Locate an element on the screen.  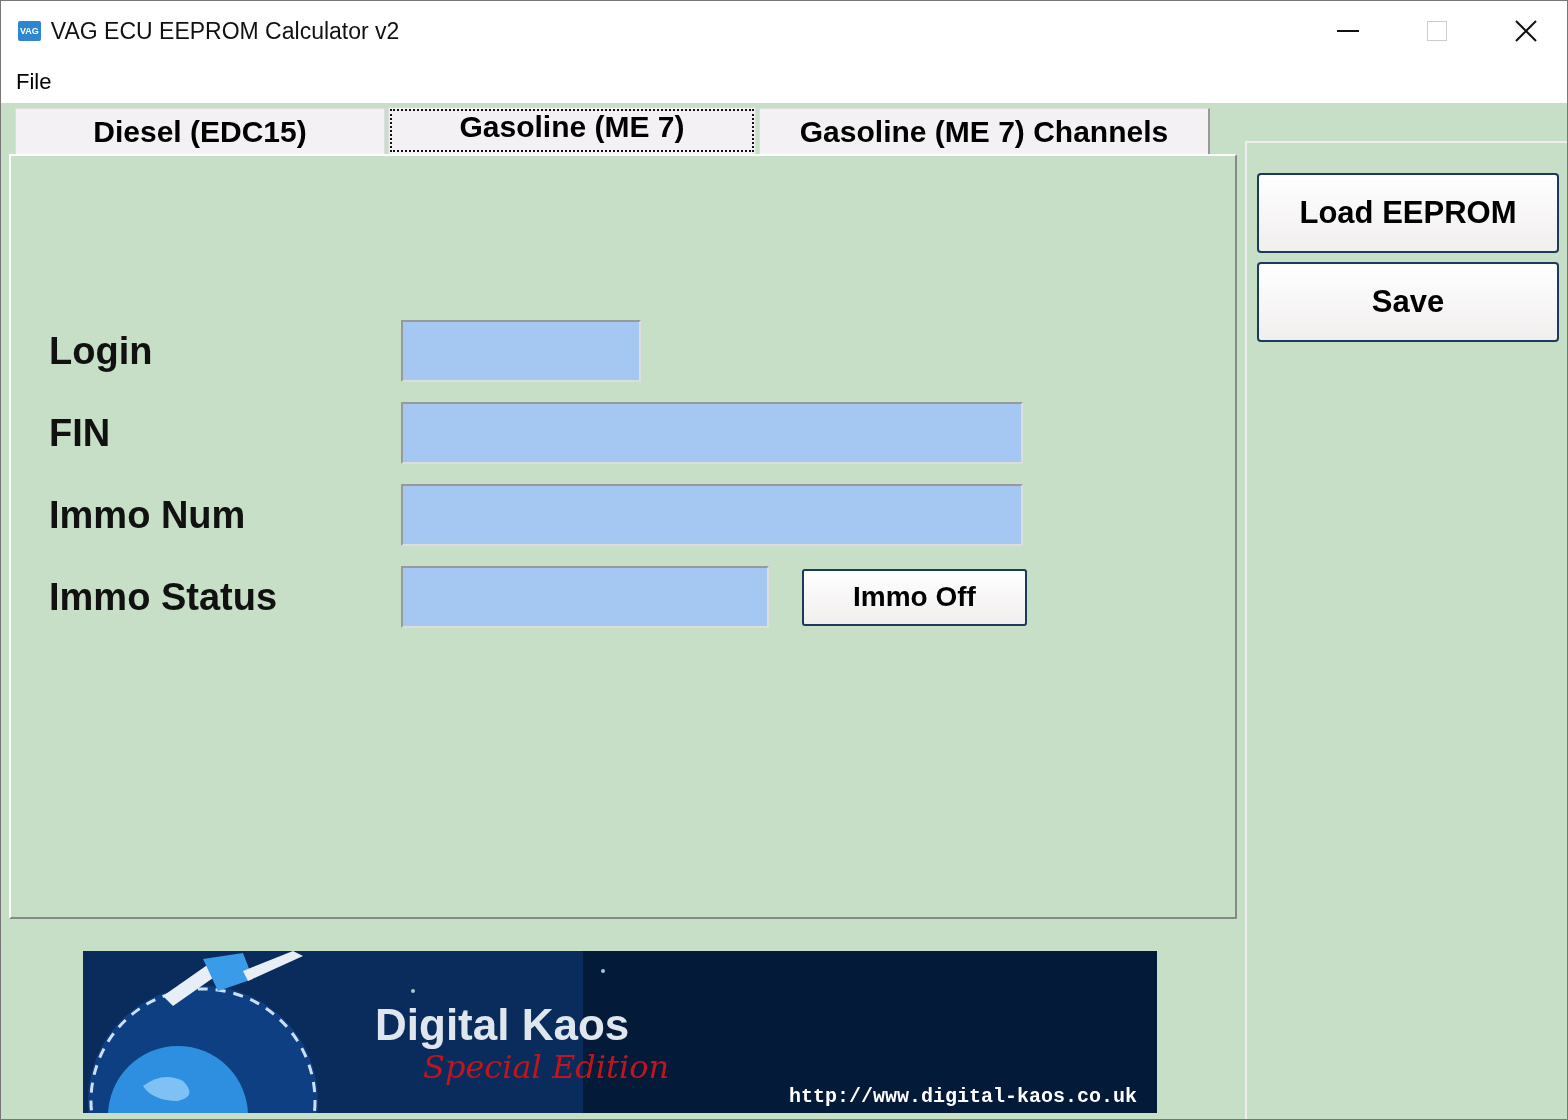
app-icon: VAG is located at coordinates (29, 31).